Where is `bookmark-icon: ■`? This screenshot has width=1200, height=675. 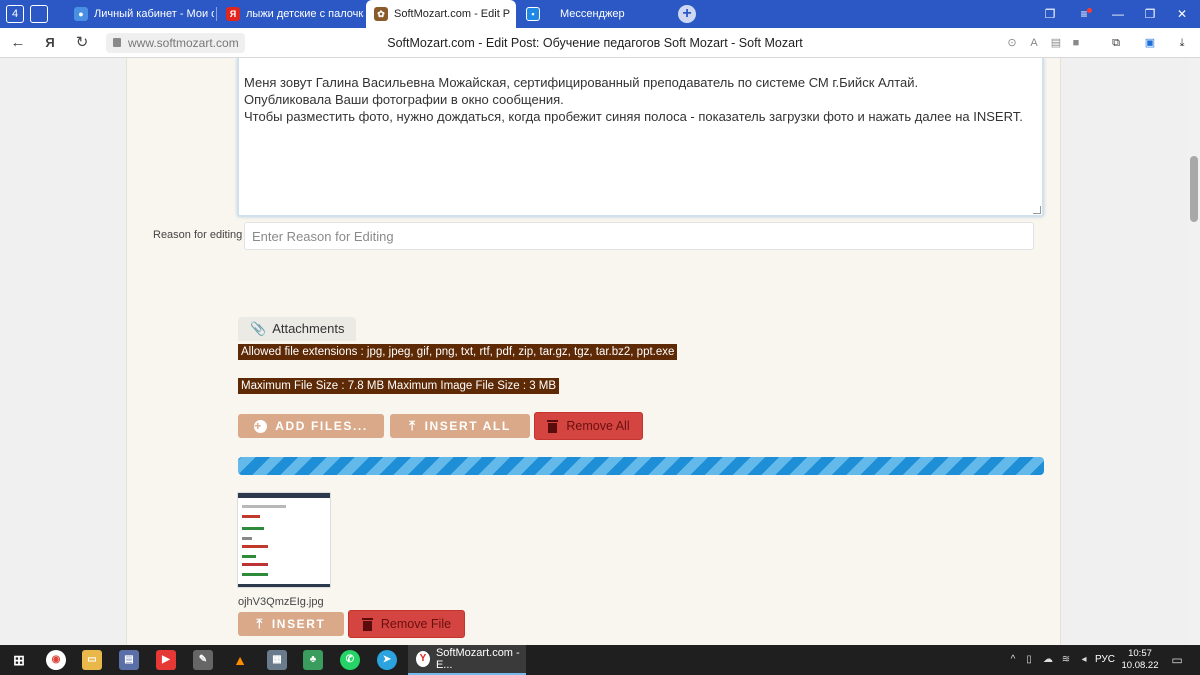 bookmark-icon: ■ is located at coordinates (1076, 43).